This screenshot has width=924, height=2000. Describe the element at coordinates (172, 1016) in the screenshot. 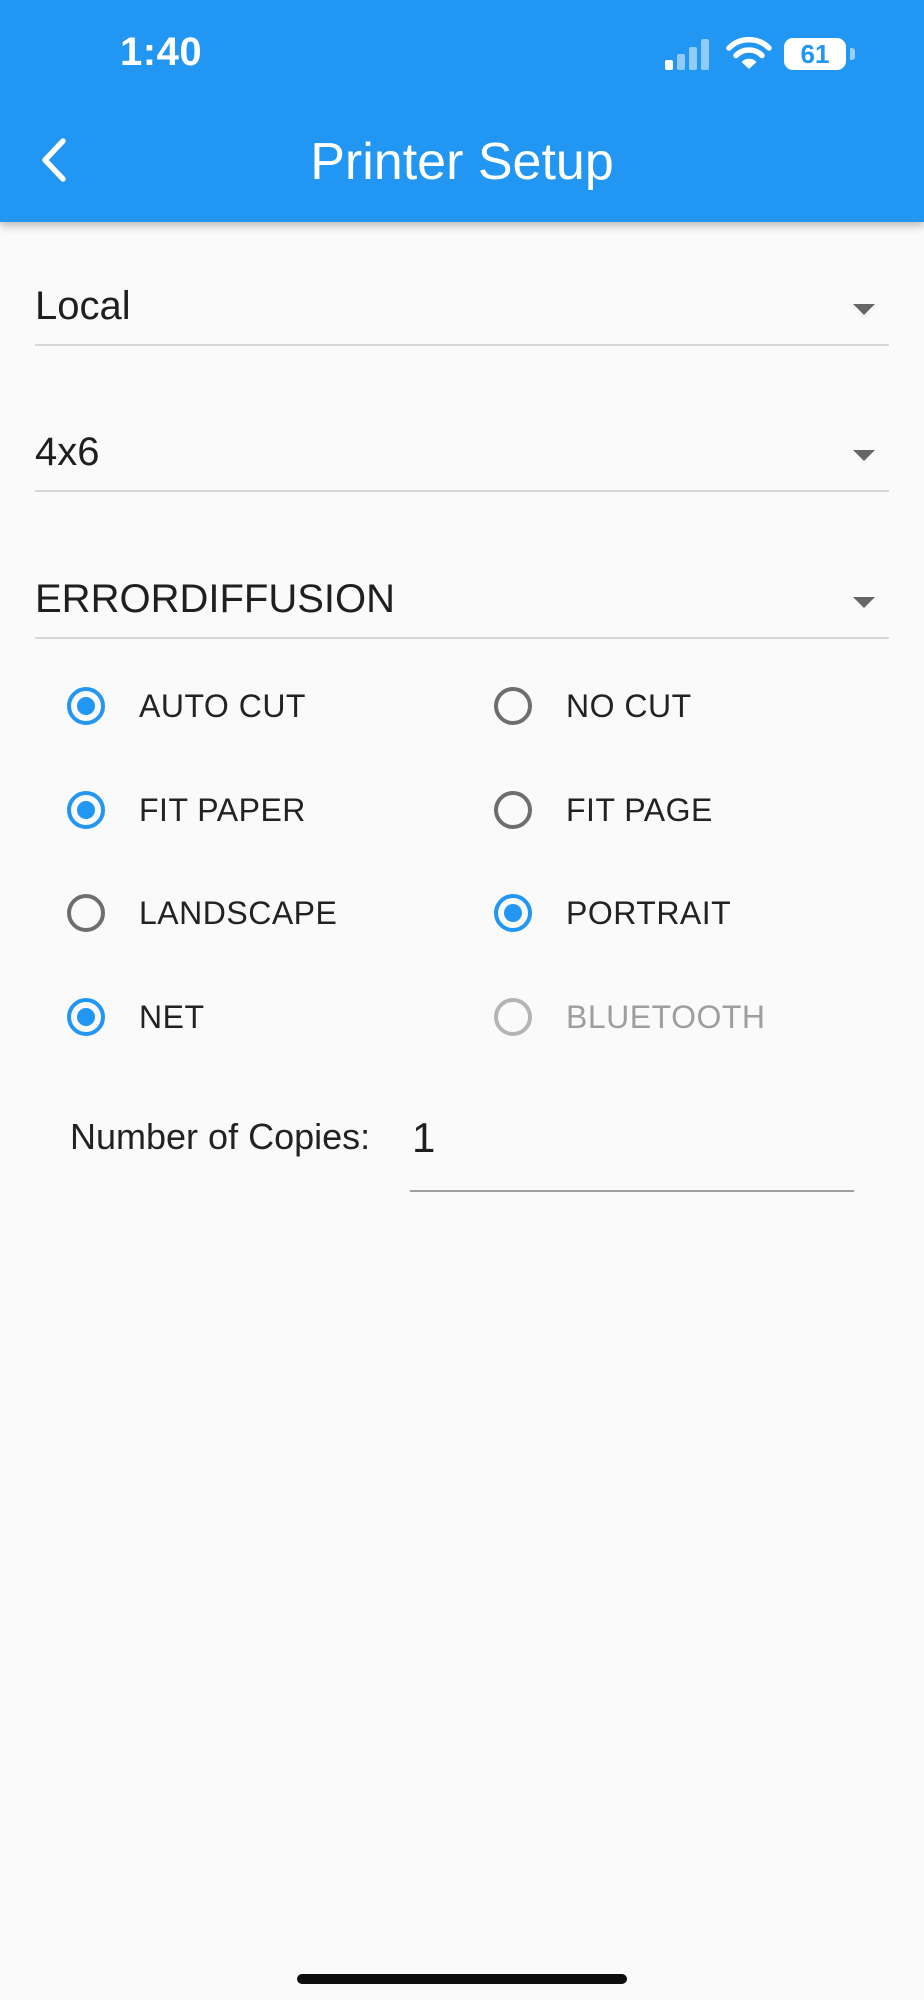

I see `net-label: NET` at that location.